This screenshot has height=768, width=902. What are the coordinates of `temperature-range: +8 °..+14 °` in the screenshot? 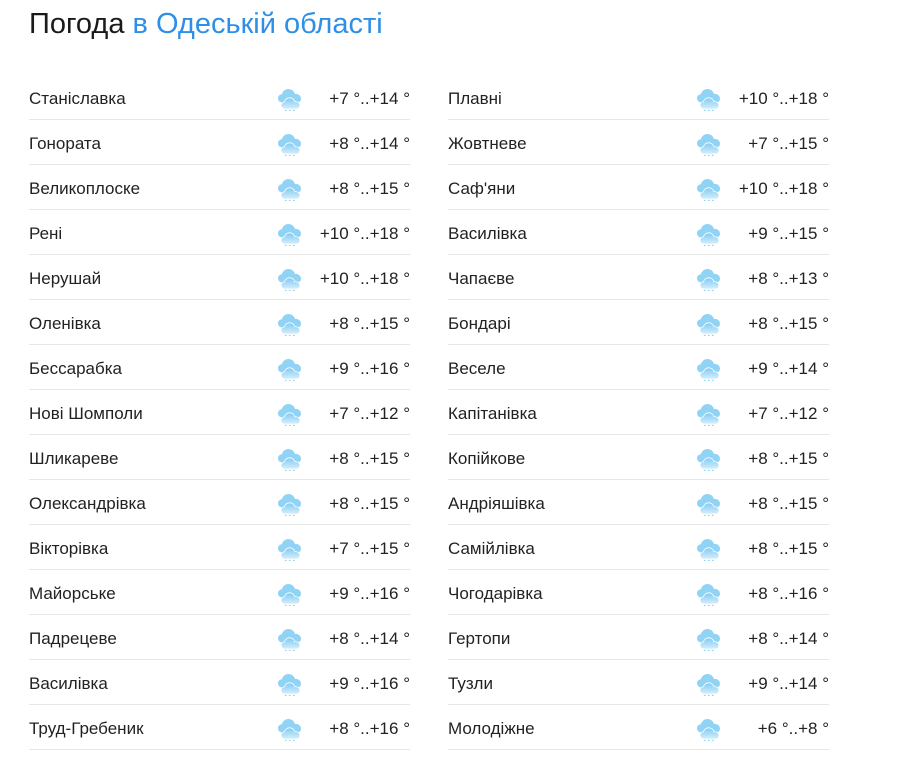 It's located at (369, 638).